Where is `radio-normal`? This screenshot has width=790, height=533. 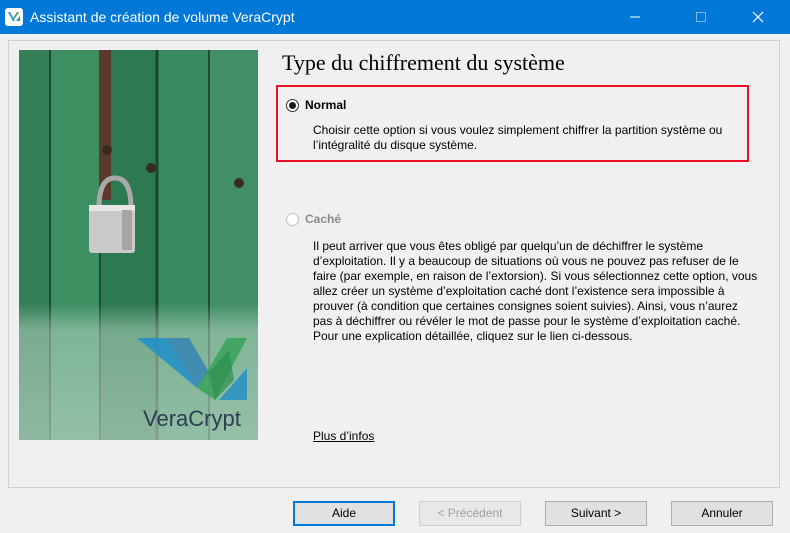
radio-normal is located at coordinates (292, 105).